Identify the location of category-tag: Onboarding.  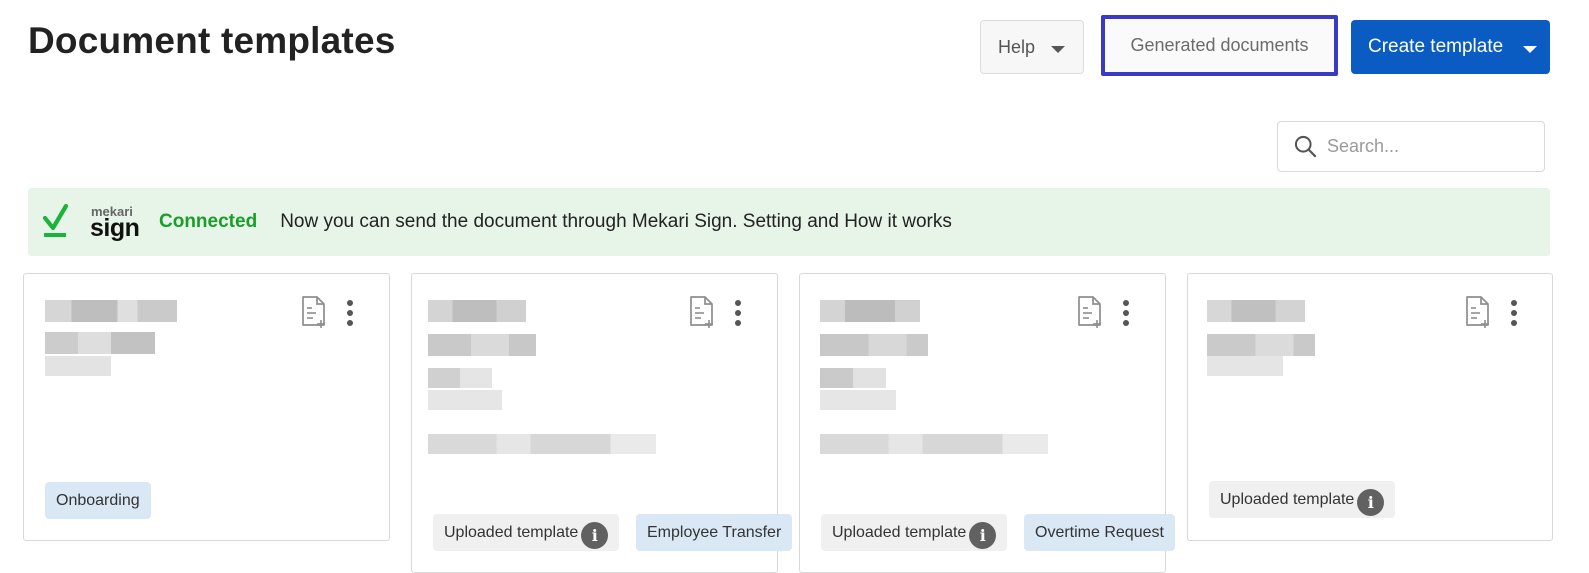
(98, 500).